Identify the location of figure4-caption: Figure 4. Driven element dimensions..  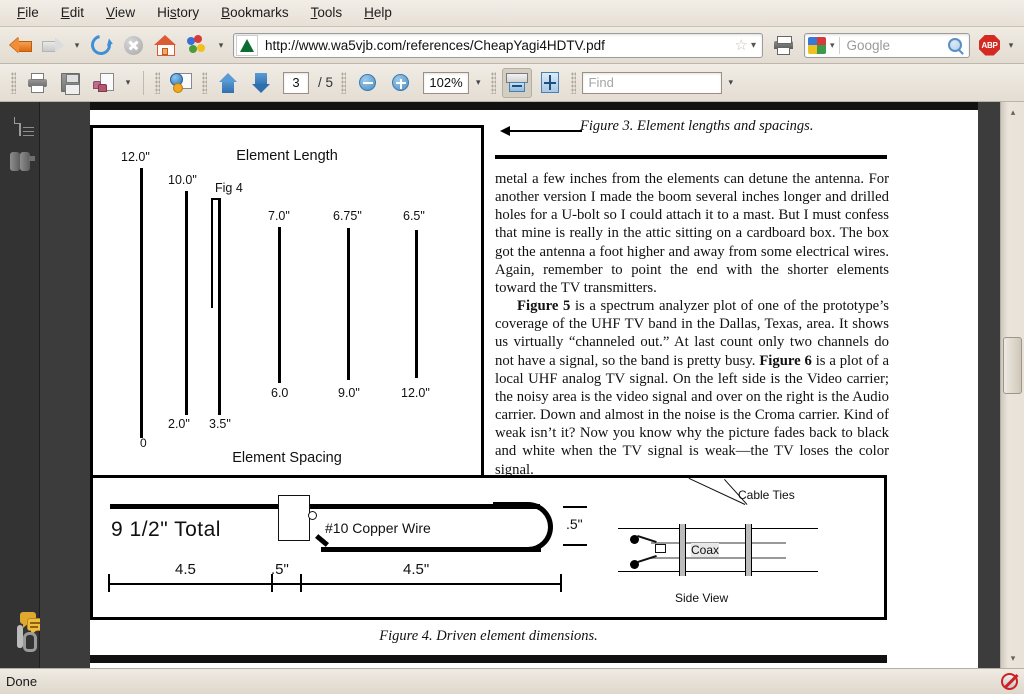
(488, 636).